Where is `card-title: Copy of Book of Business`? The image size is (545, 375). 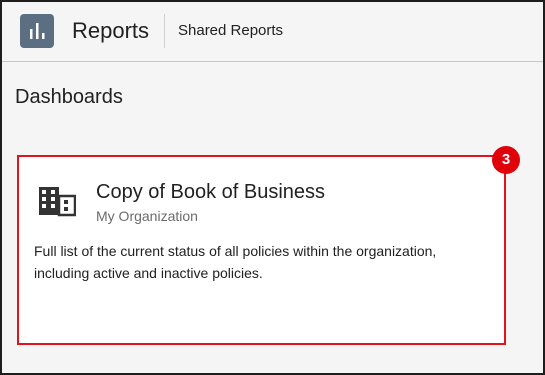
card-title: Copy of Book of Business is located at coordinates (211, 192).